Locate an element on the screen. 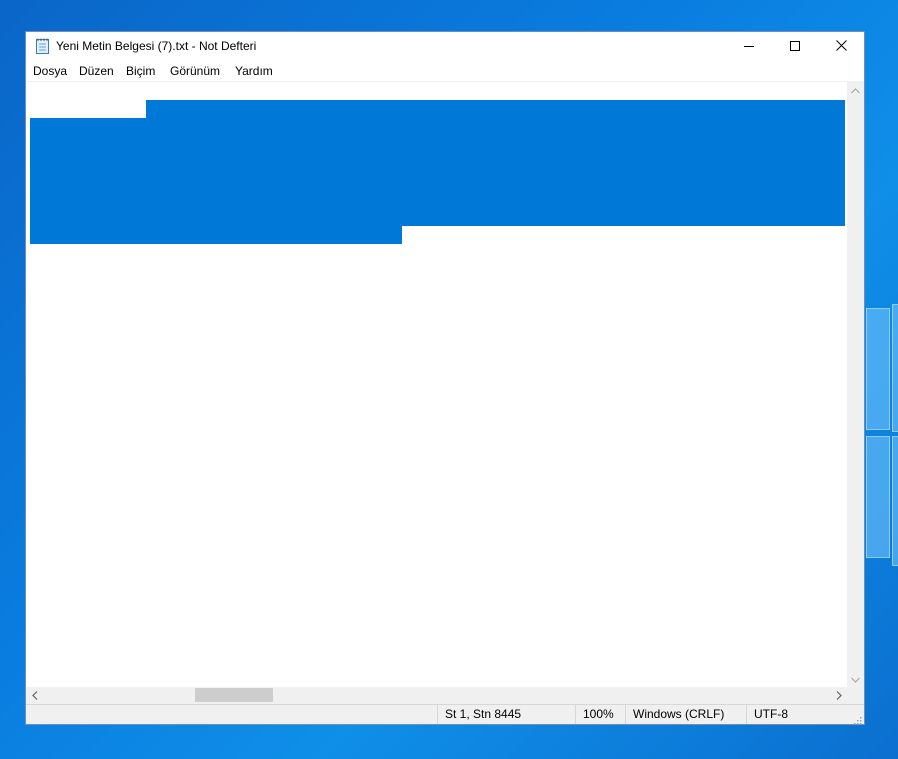  status-cursor-position: St 1, Stn 8445 is located at coordinates (506, 714).